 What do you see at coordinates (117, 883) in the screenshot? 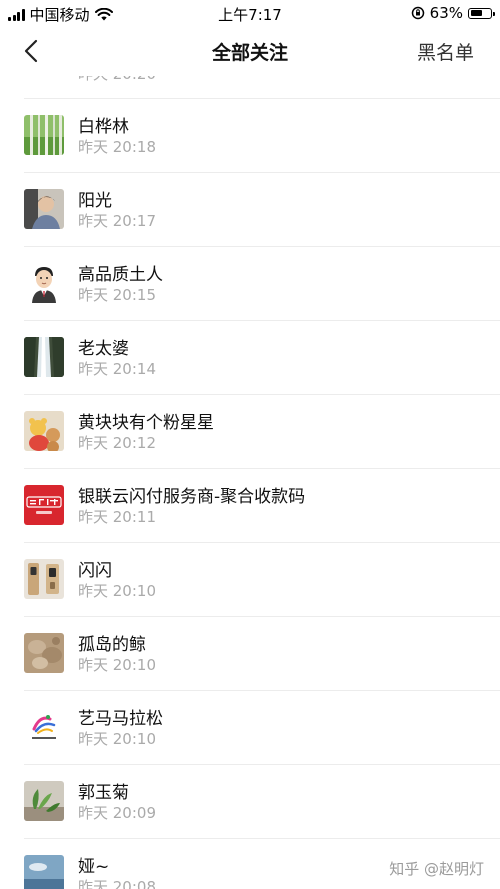
I see `item-time: 昨天 20:08` at bounding box center [117, 883].